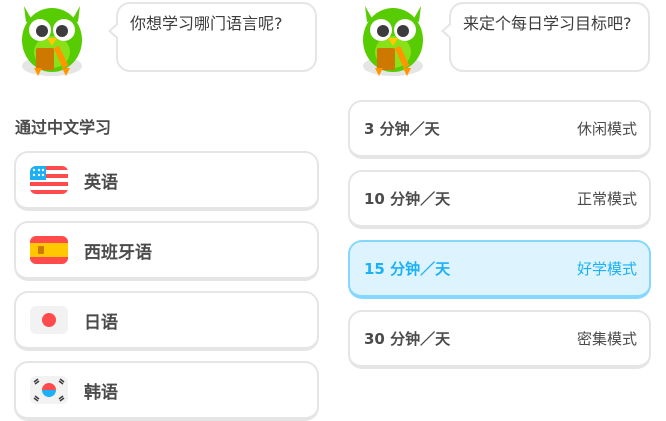 The image size is (666, 421). I want to click on goal-minutes: 30 分钟／天, so click(407, 339).